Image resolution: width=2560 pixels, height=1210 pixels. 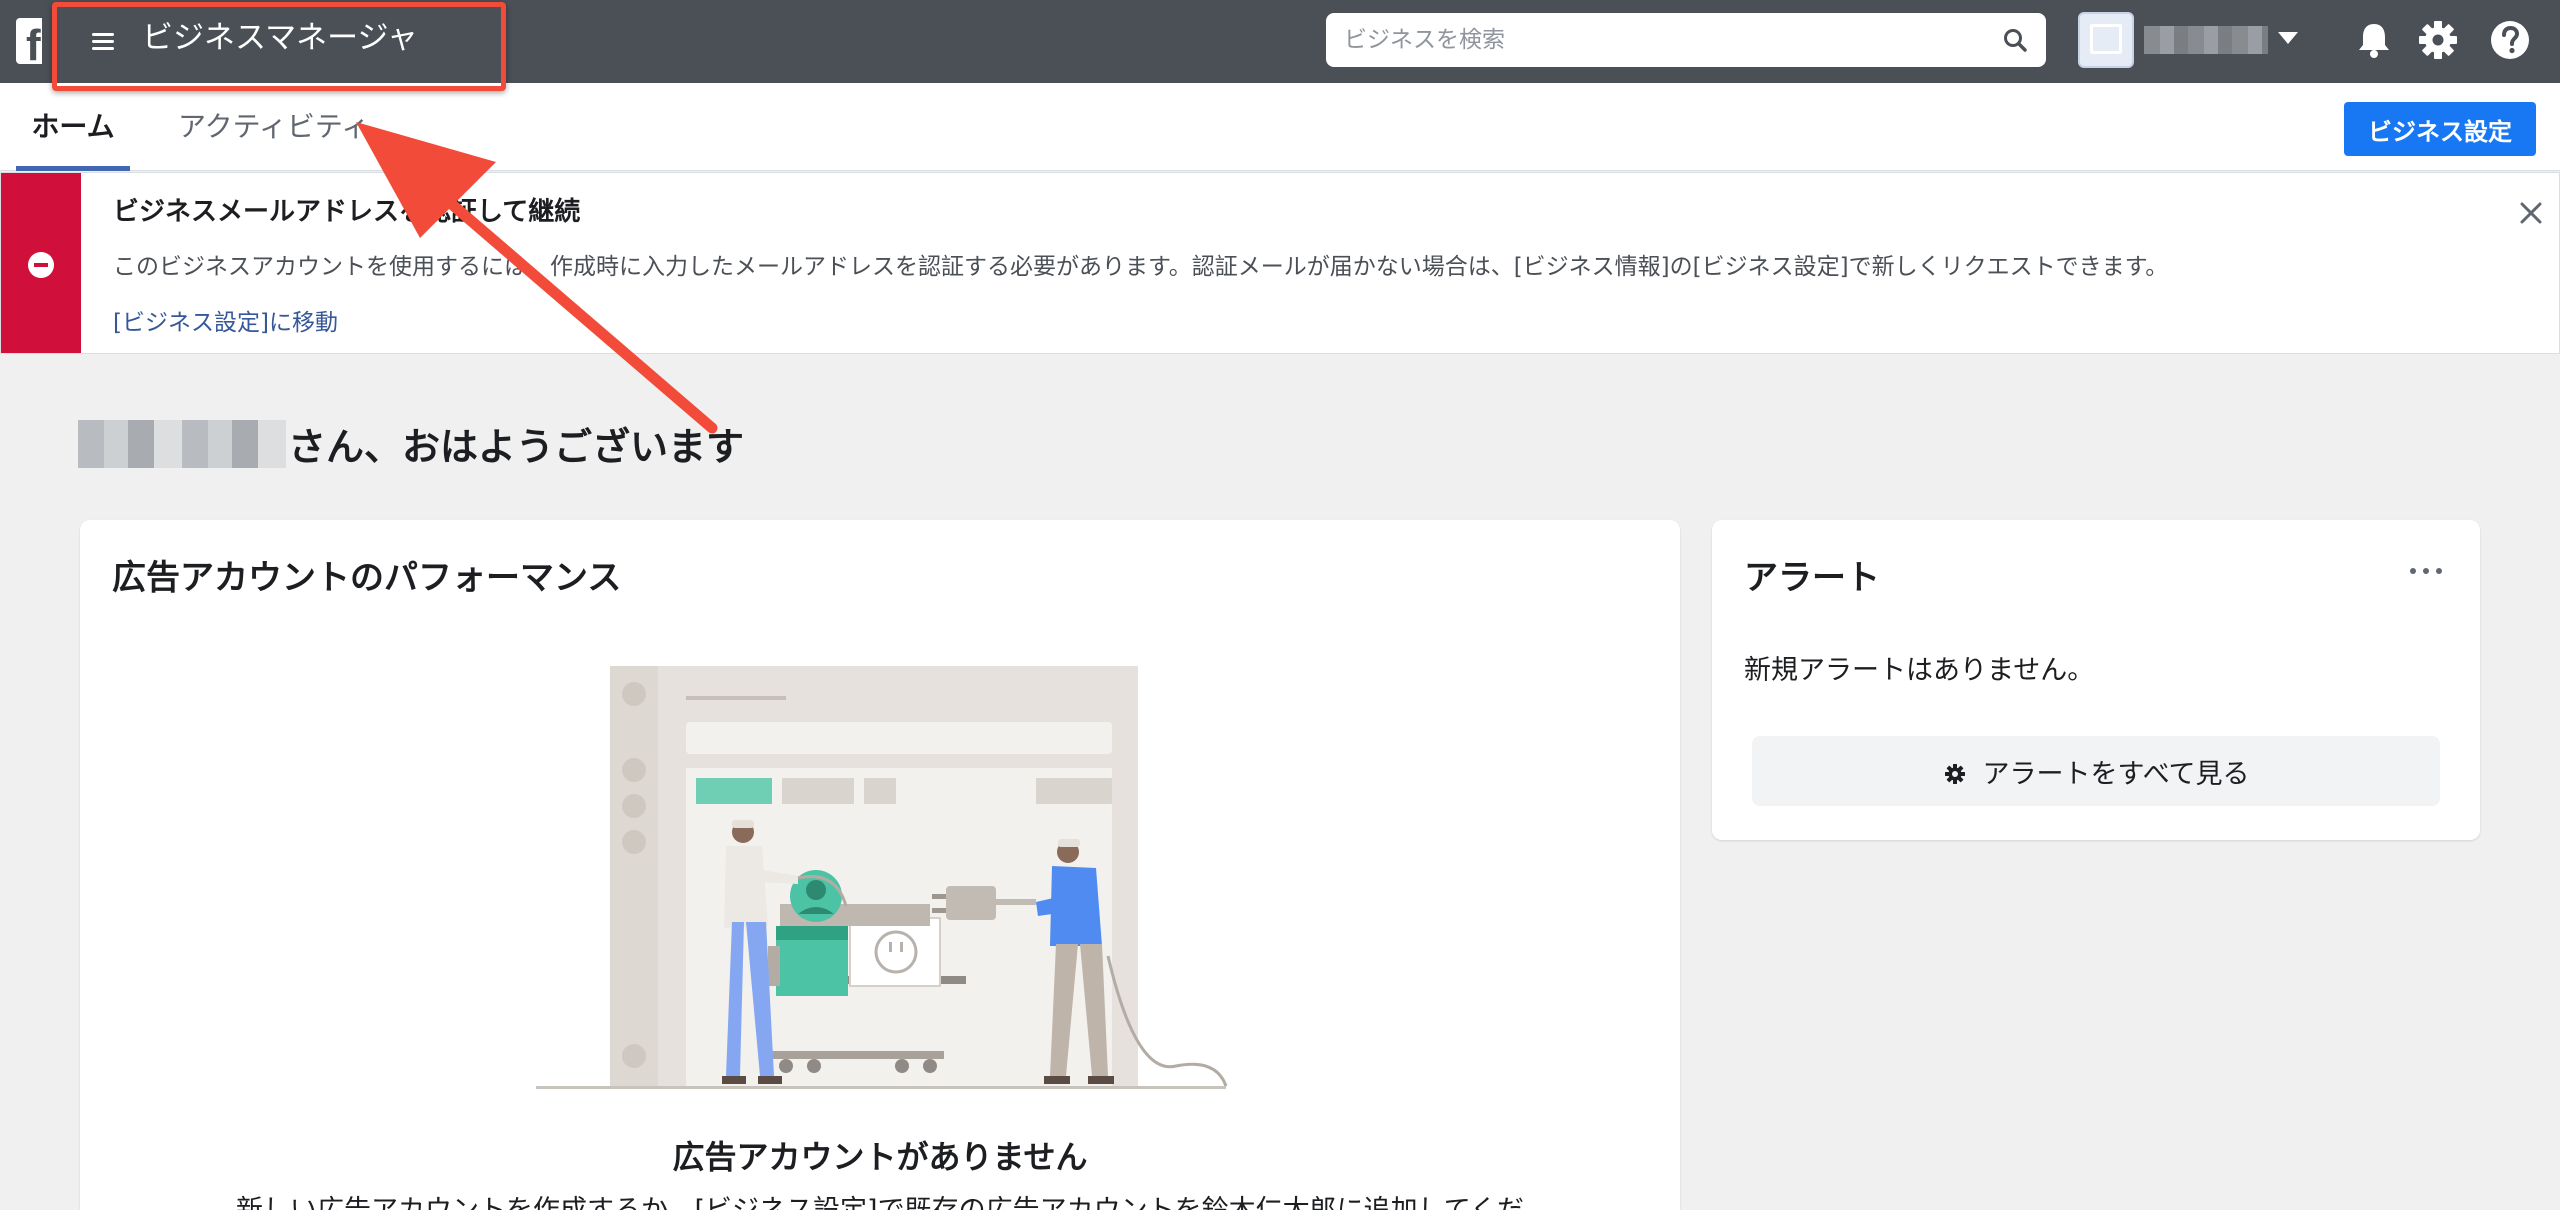 What do you see at coordinates (882, 877) in the screenshot?
I see `connect-illustration` at bounding box center [882, 877].